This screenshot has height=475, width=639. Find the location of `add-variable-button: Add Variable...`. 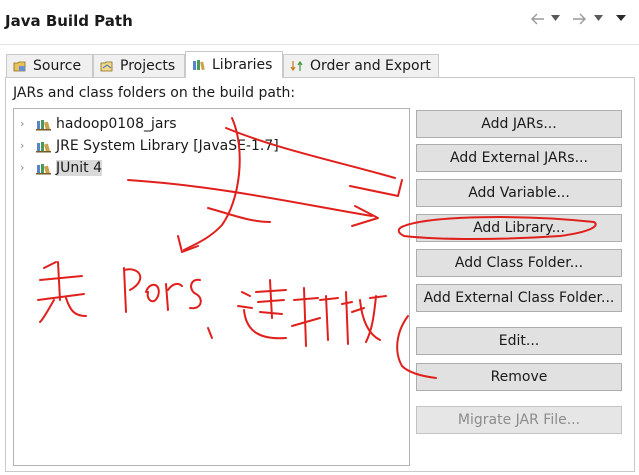

add-variable-button: Add Variable... is located at coordinates (519, 193).